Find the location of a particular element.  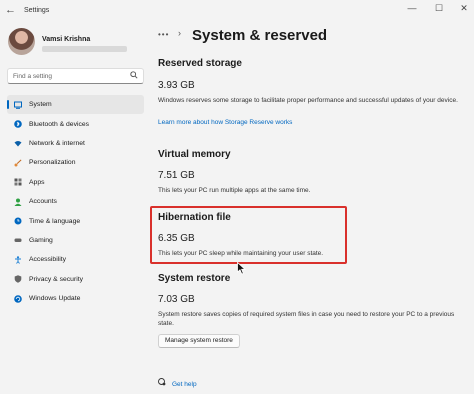

sidebar-item-label: Accounts is located at coordinates (43, 202).